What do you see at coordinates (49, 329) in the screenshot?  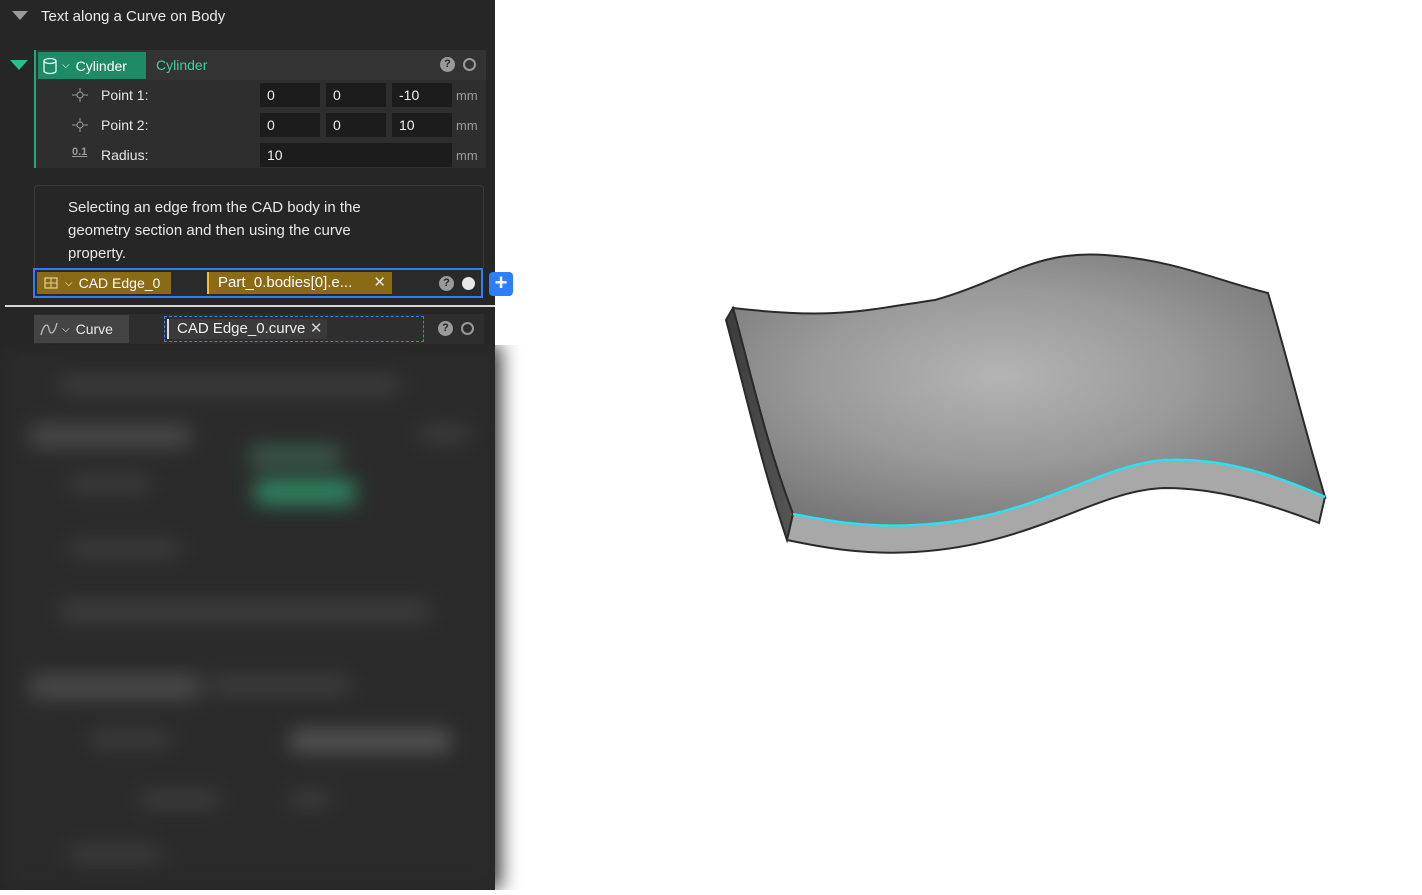 I see `curve-icon` at bounding box center [49, 329].